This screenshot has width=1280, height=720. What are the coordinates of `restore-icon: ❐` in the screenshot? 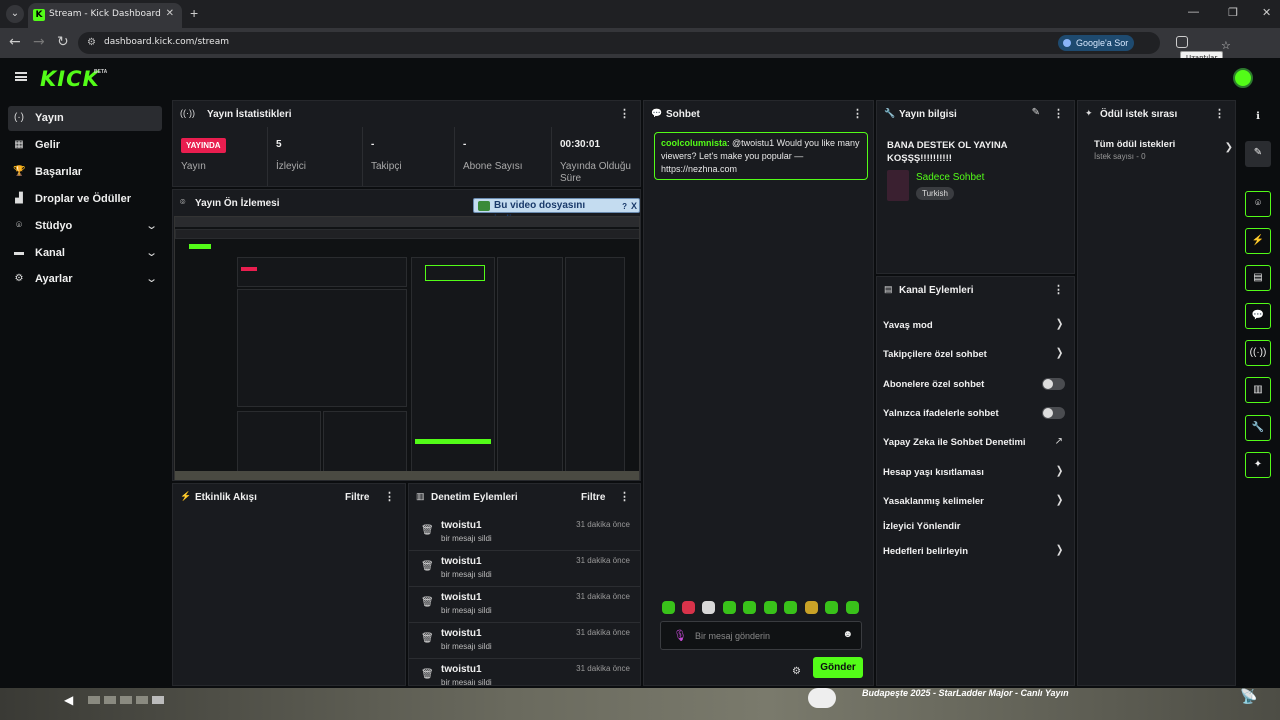 It's located at (1233, 12).